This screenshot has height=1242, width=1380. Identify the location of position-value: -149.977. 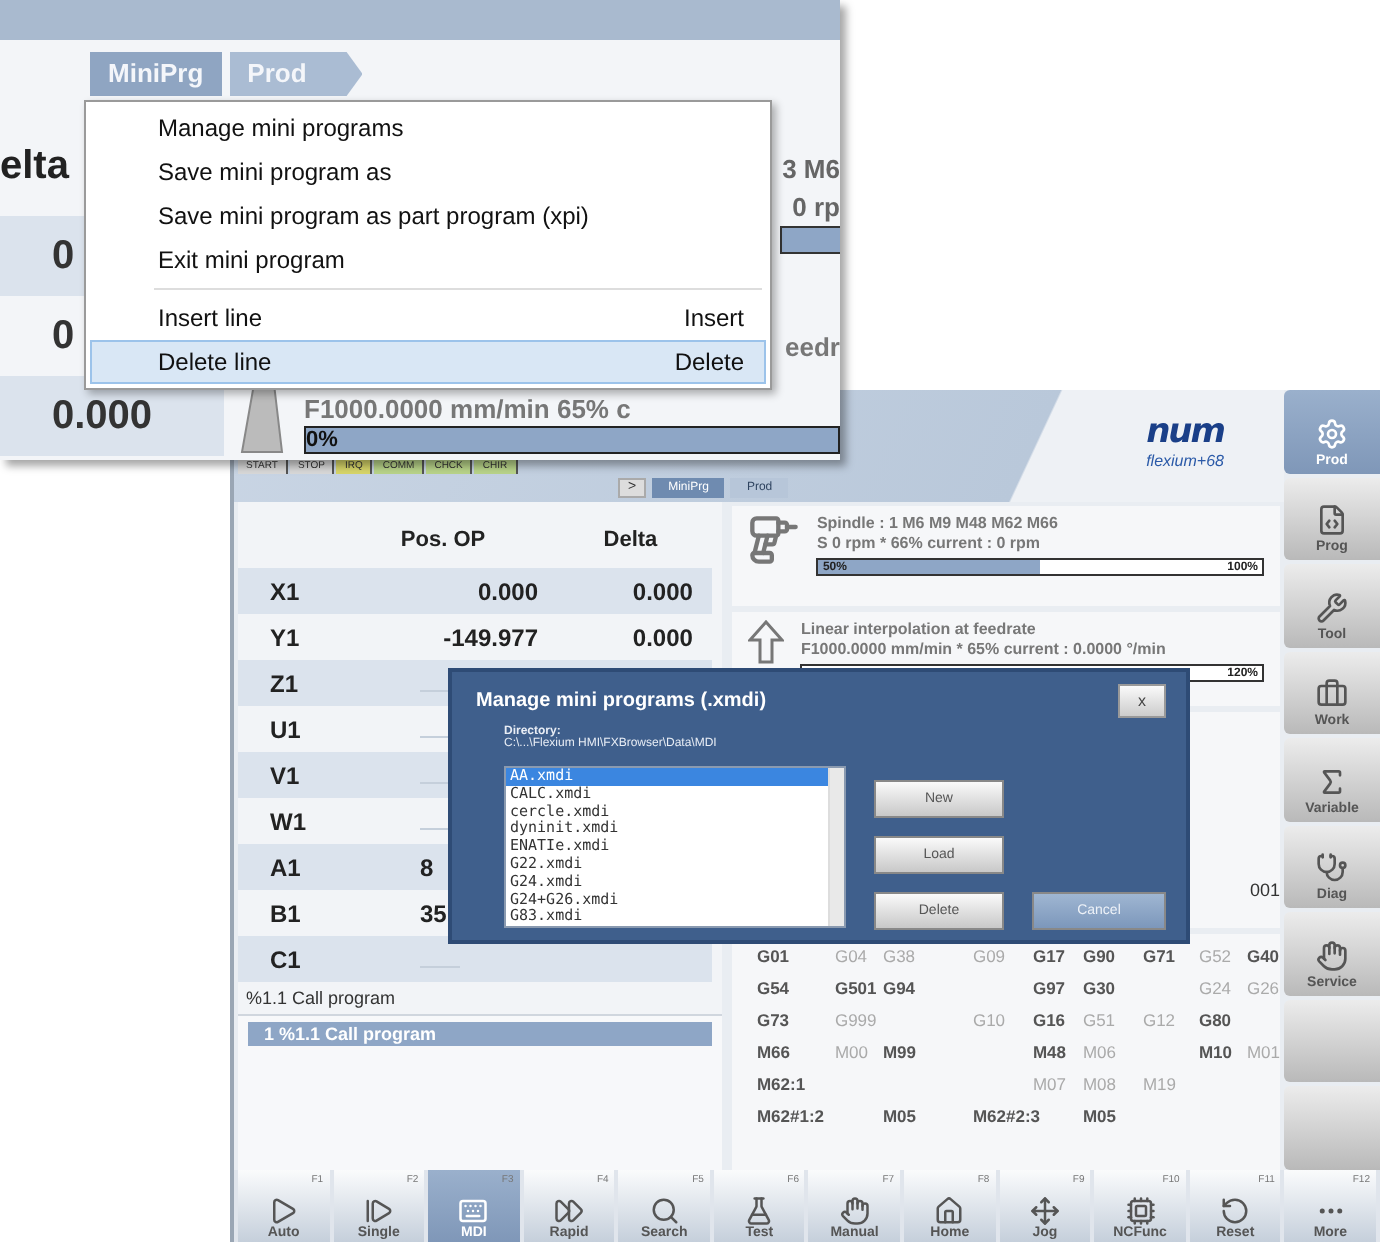
(489, 637).